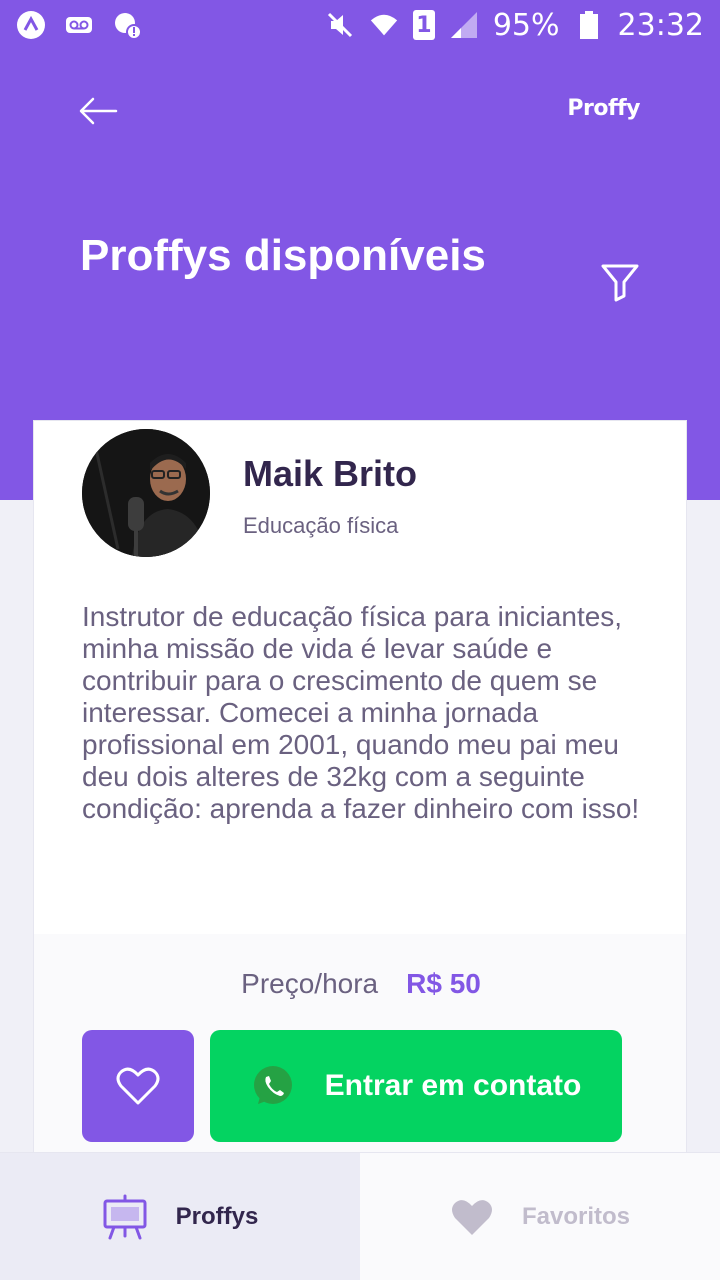 The height and width of the screenshot is (1280, 720). I want to click on price-row: Preço/hora R$ 50, so click(360, 984).